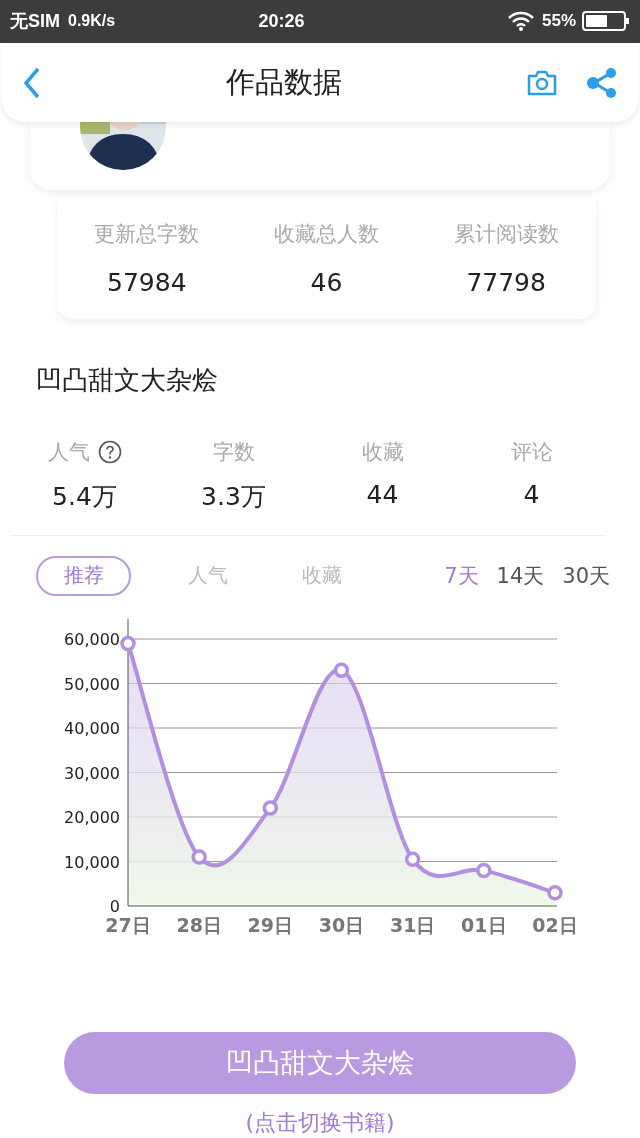  Describe the element at coordinates (109, 451) in the screenshot. I see `help-icon` at that location.